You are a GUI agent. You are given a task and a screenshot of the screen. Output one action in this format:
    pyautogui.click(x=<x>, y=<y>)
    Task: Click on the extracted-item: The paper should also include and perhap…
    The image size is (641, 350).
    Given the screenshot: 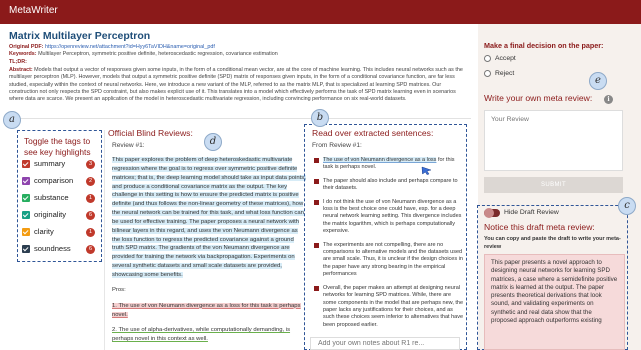 What is the action you would take?
    pyautogui.click(x=389, y=185)
    